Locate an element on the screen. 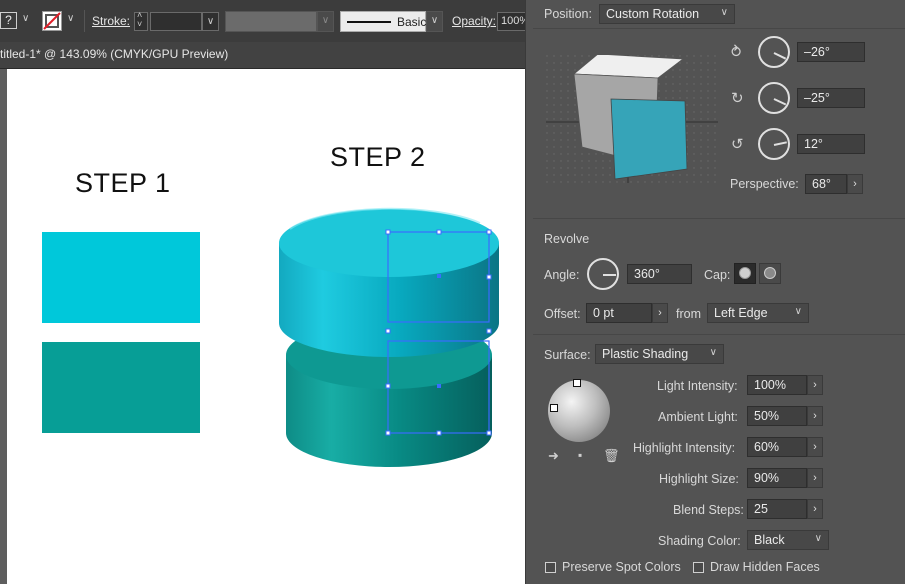 This screenshot has height=584, width=905. new-light-icon: ▪ is located at coordinates (580, 455).